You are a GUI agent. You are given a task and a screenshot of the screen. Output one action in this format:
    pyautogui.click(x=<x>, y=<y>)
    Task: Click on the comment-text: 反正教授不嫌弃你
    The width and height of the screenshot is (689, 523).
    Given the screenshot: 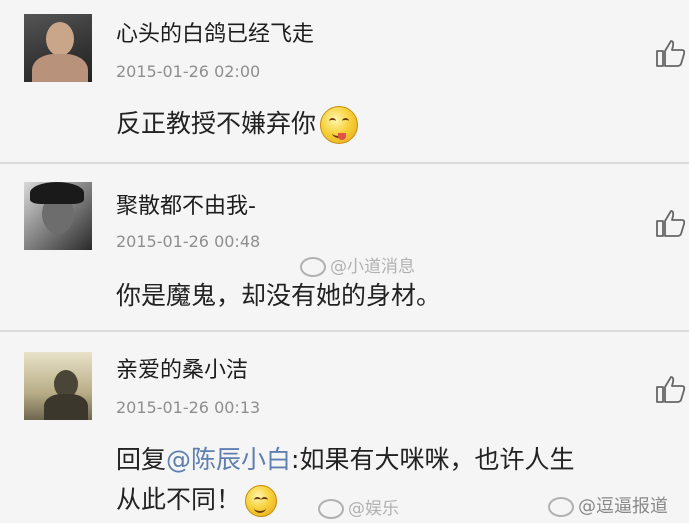 What is the action you would take?
    pyautogui.click(x=237, y=124)
    